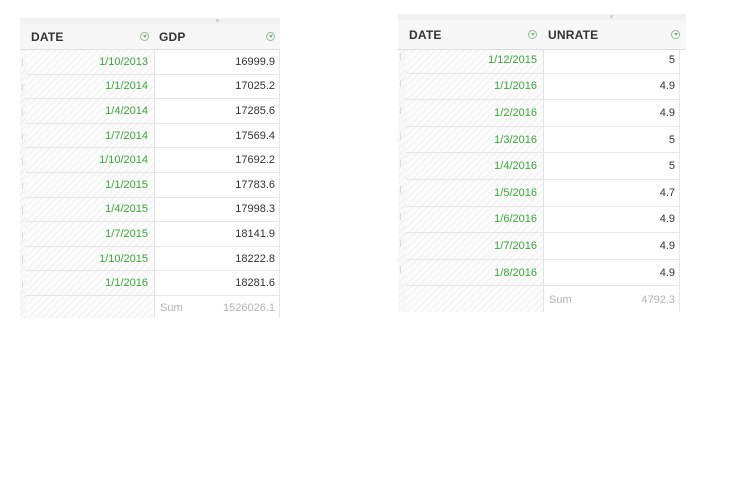 The image size is (729, 494). What do you see at coordinates (614, 35) in the screenshot?
I see `column-header-unrate: UNRATE` at bounding box center [614, 35].